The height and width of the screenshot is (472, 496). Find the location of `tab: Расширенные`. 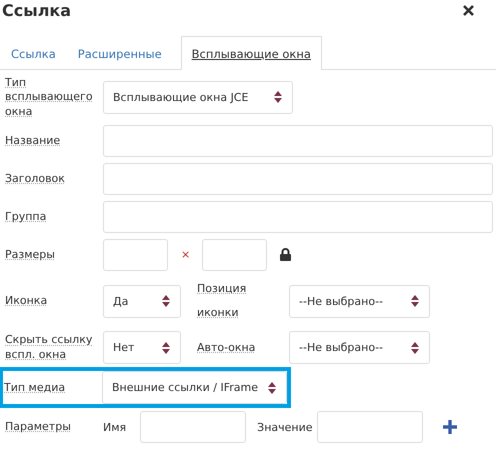

tab: Расширенные is located at coordinates (119, 53).